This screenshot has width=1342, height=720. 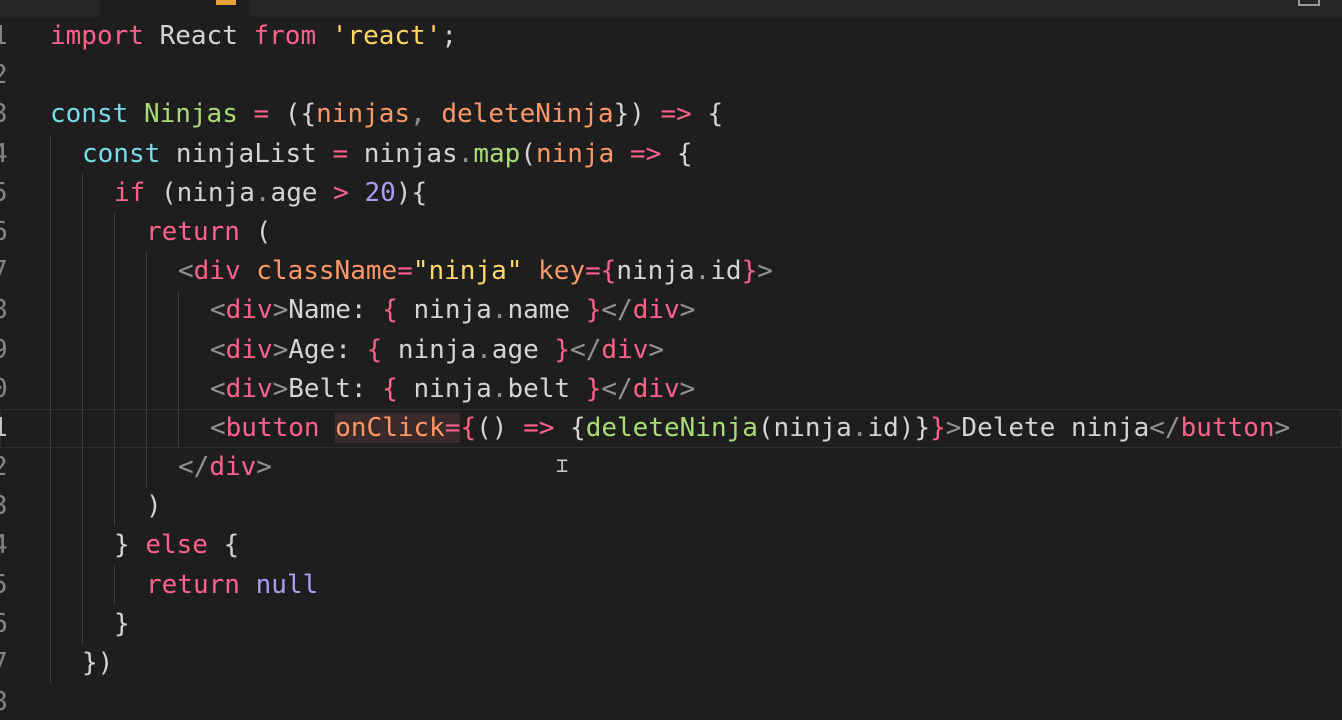 I want to click on line-number: 8, so click(x=6, y=310).